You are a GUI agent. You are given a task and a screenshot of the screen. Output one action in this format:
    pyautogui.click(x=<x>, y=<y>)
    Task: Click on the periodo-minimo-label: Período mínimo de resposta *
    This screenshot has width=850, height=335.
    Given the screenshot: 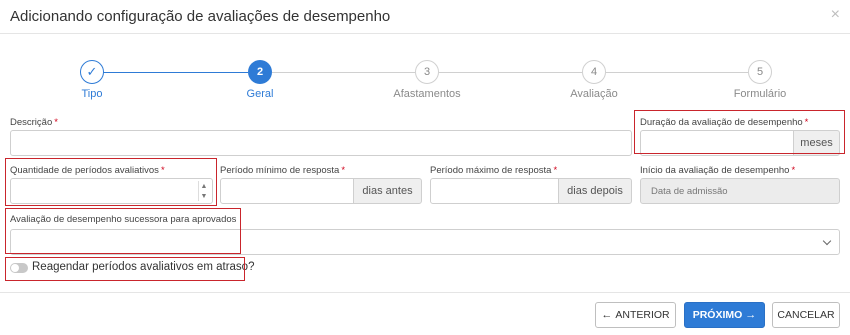 What is the action you would take?
    pyautogui.click(x=282, y=170)
    